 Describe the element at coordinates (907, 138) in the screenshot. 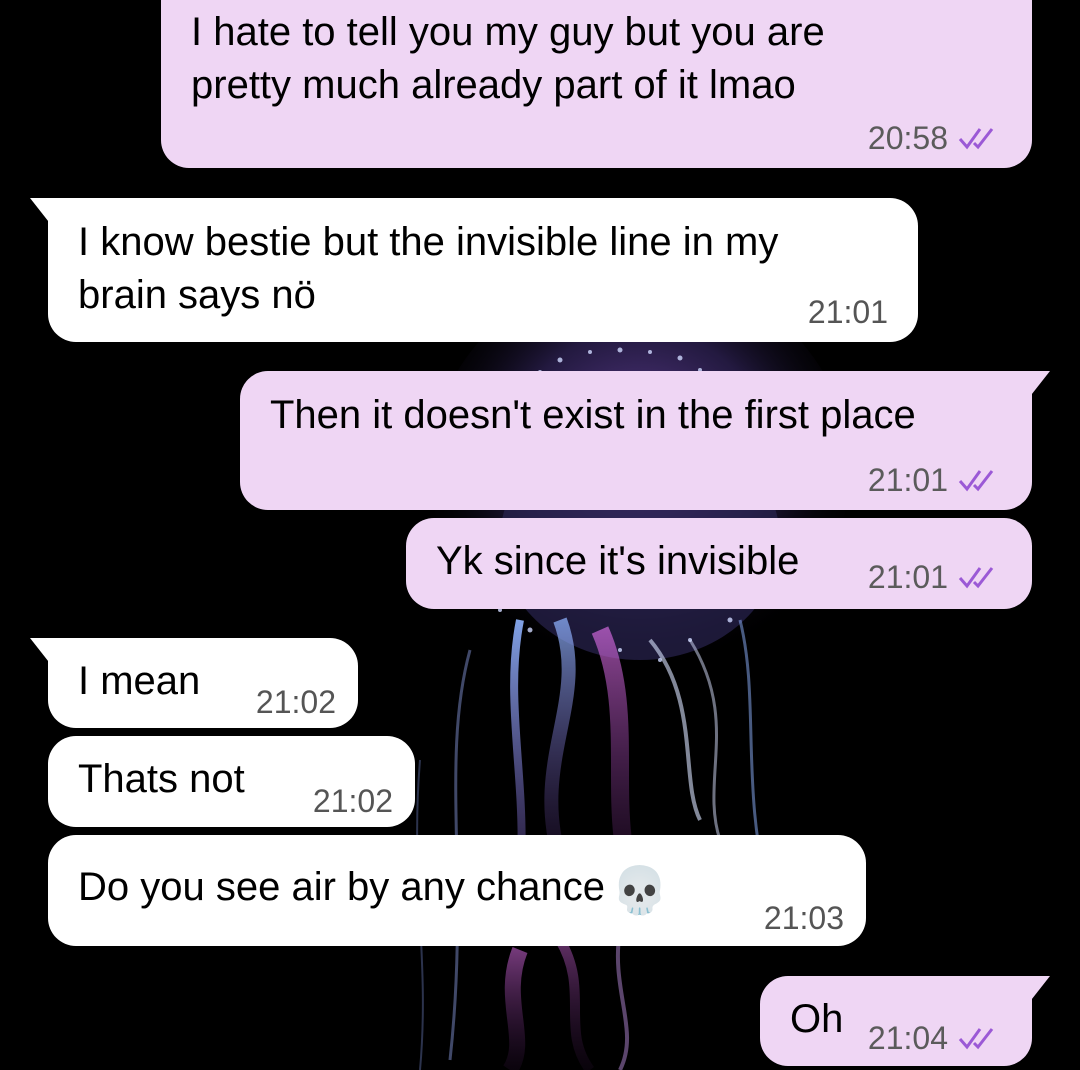

I see `message-time: 20:58` at that location.